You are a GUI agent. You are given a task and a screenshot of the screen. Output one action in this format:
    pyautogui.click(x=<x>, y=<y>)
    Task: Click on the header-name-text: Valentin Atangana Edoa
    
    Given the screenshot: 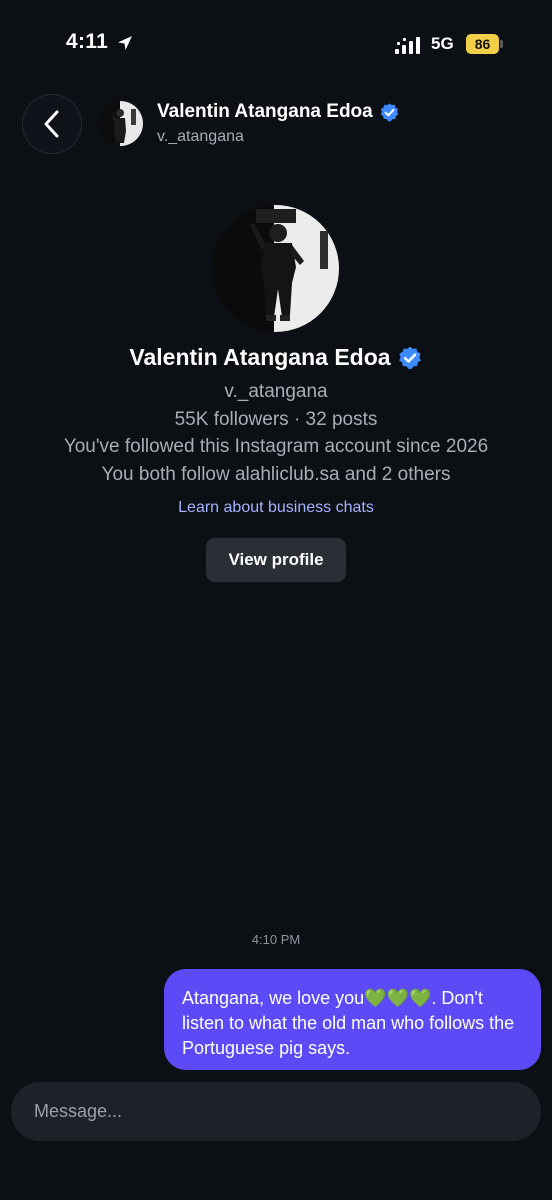 What is the action you would take?
    pyautogui.click(x=265, y=111)
    